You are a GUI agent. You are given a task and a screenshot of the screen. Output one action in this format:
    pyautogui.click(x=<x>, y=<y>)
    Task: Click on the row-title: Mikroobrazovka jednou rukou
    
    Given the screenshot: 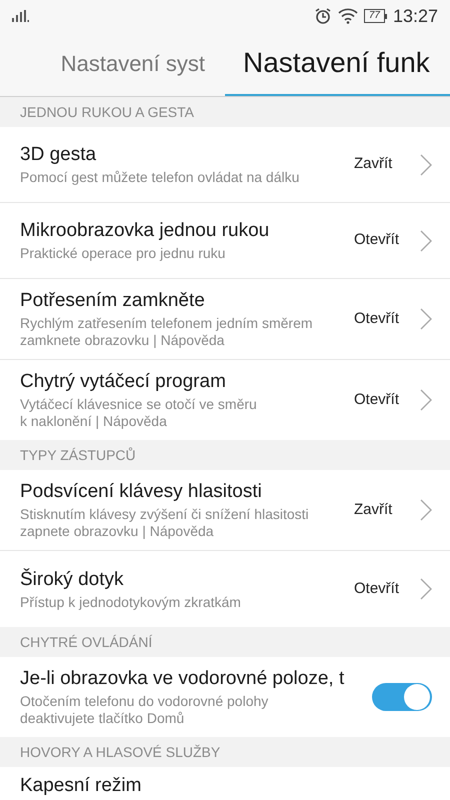 What is the action you would take?
    pyautogui.click(x=145, y=231)
    